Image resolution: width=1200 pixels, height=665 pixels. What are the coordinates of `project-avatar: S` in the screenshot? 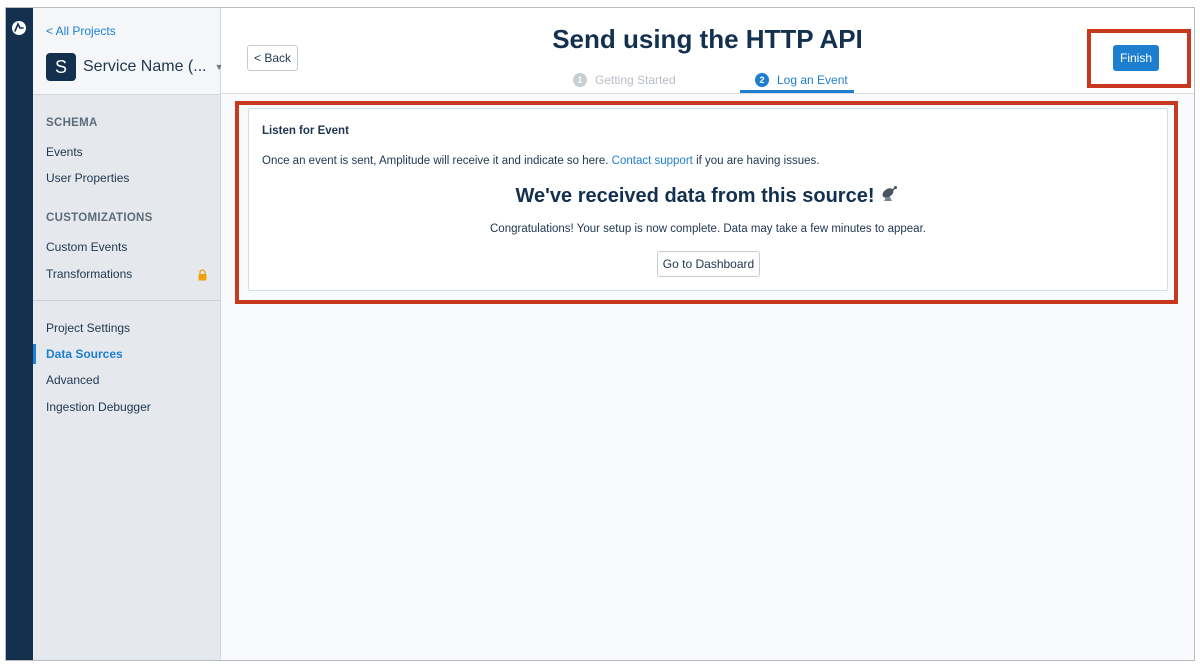 It's located at (61, 67).